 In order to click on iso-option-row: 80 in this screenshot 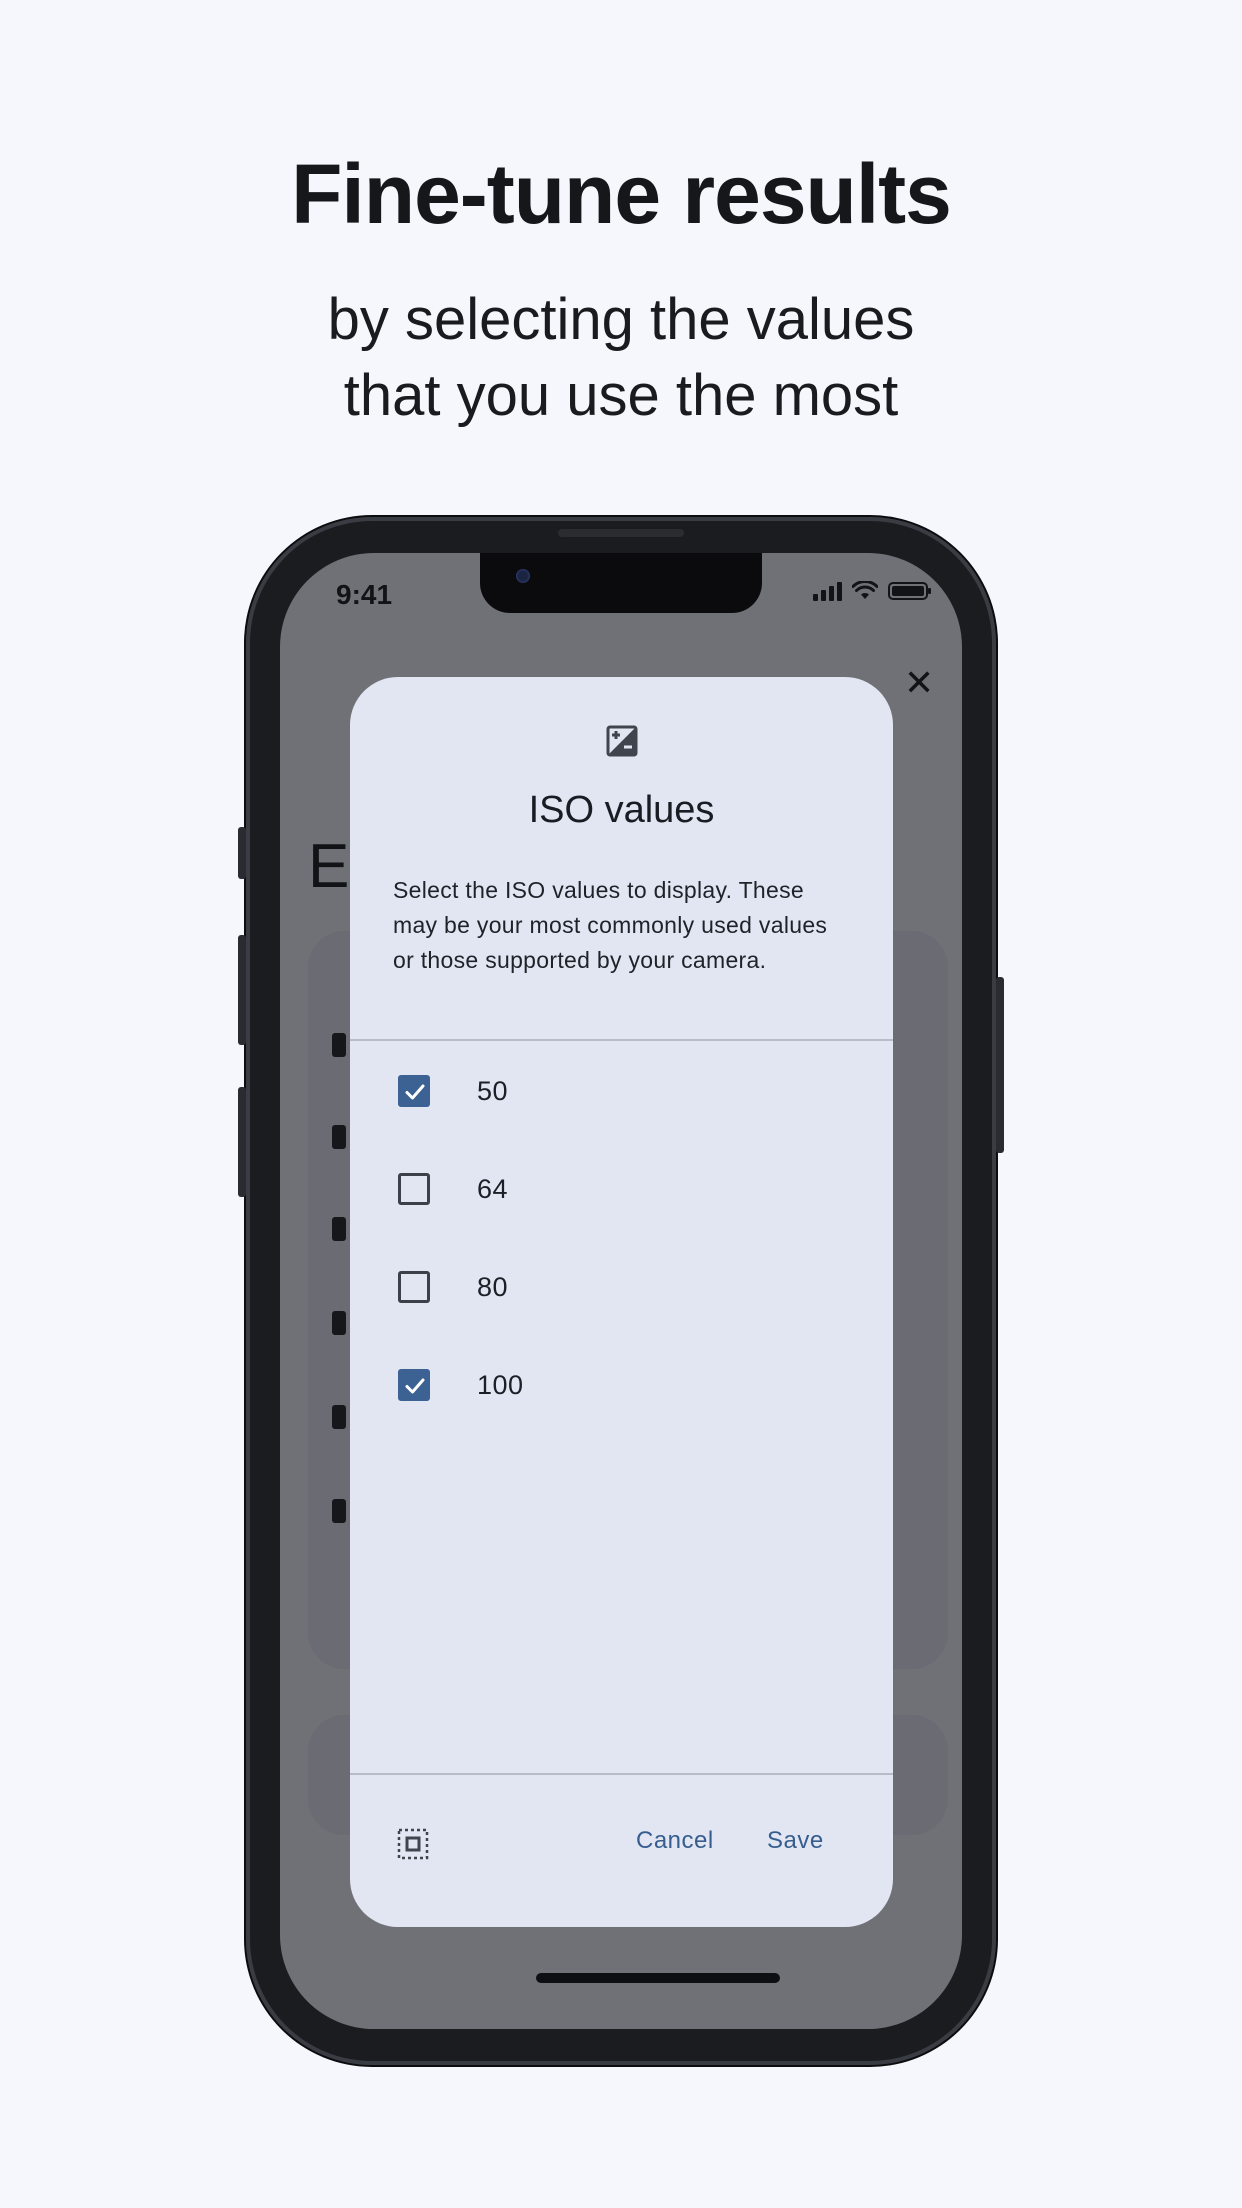, I will do `click(621, 1328)`.